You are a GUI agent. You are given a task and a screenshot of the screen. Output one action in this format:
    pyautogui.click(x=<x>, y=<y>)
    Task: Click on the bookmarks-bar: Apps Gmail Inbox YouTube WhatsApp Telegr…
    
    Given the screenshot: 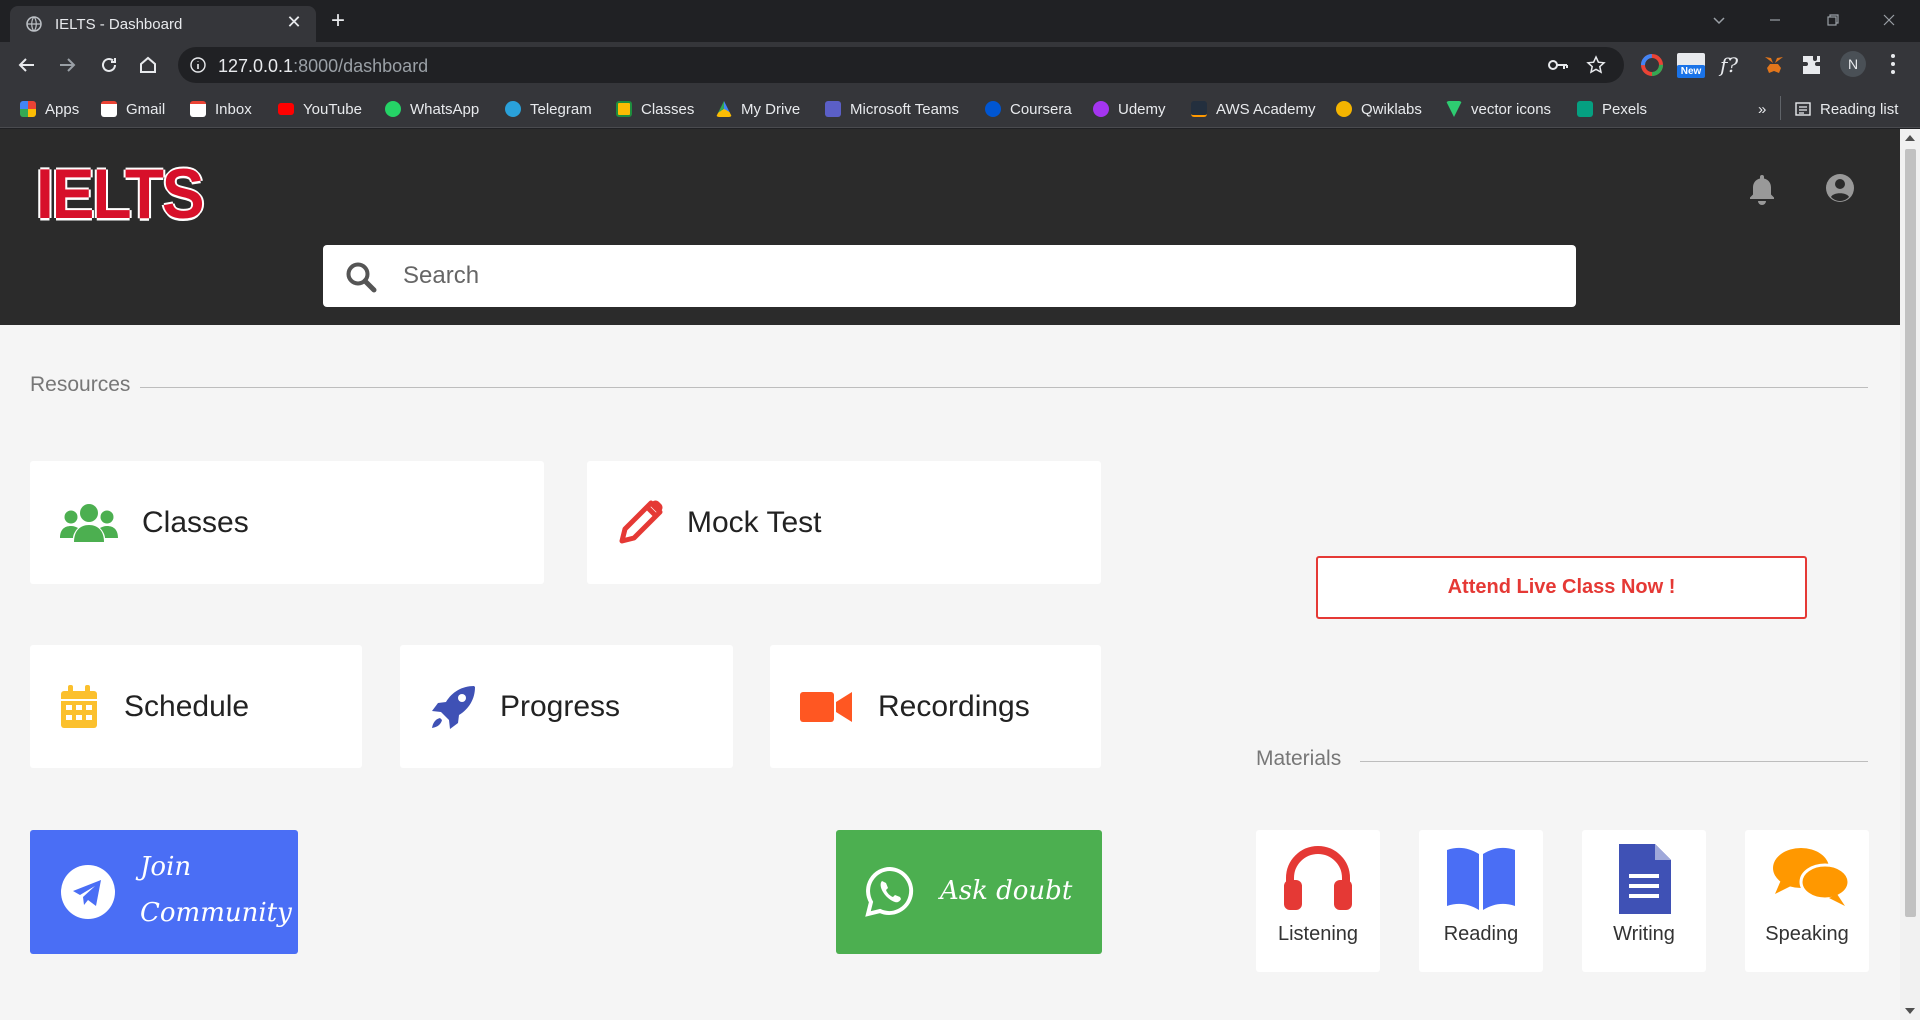 What is the action you would take?
    pyautogui.click(x=960, y=108)
    